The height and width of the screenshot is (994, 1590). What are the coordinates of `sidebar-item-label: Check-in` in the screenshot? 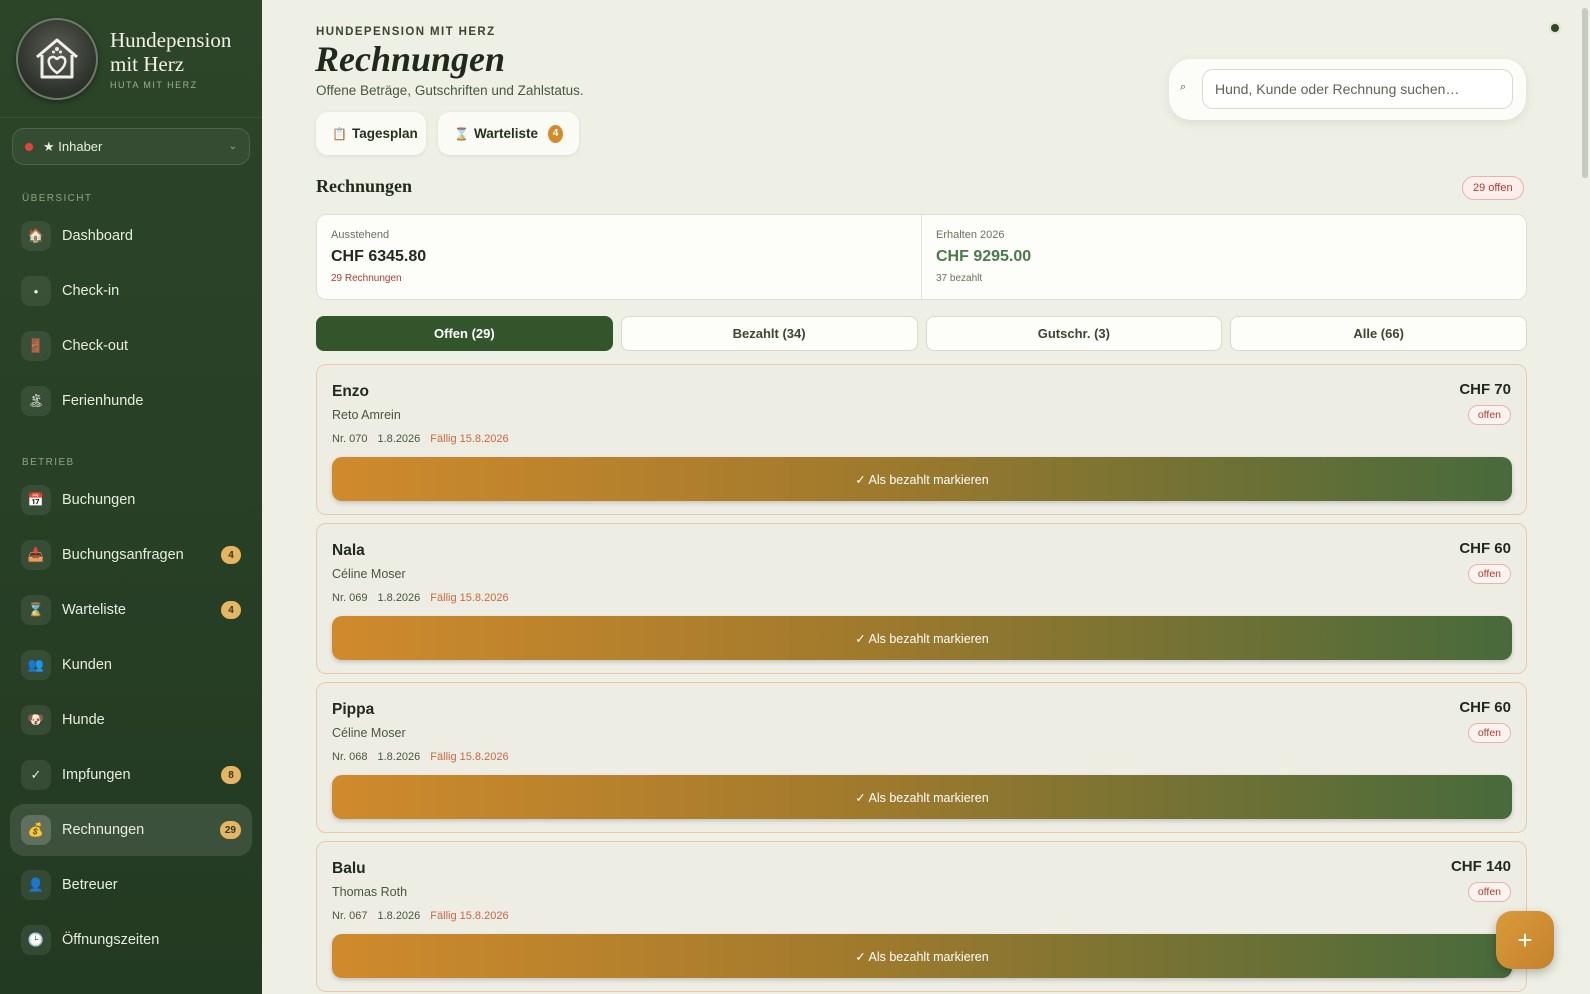 It's located at (91, 291).